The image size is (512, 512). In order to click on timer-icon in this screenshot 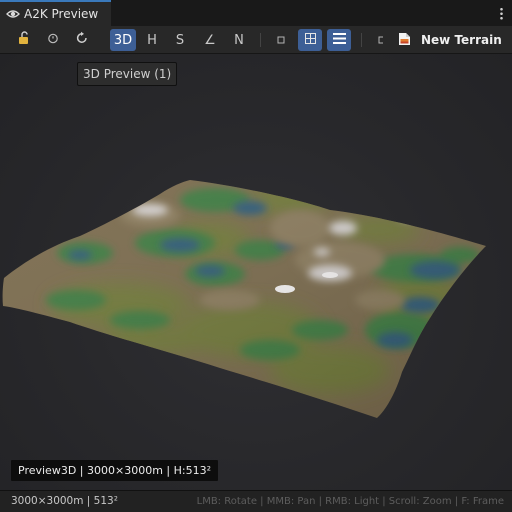, I will do `click(53, 40)`.